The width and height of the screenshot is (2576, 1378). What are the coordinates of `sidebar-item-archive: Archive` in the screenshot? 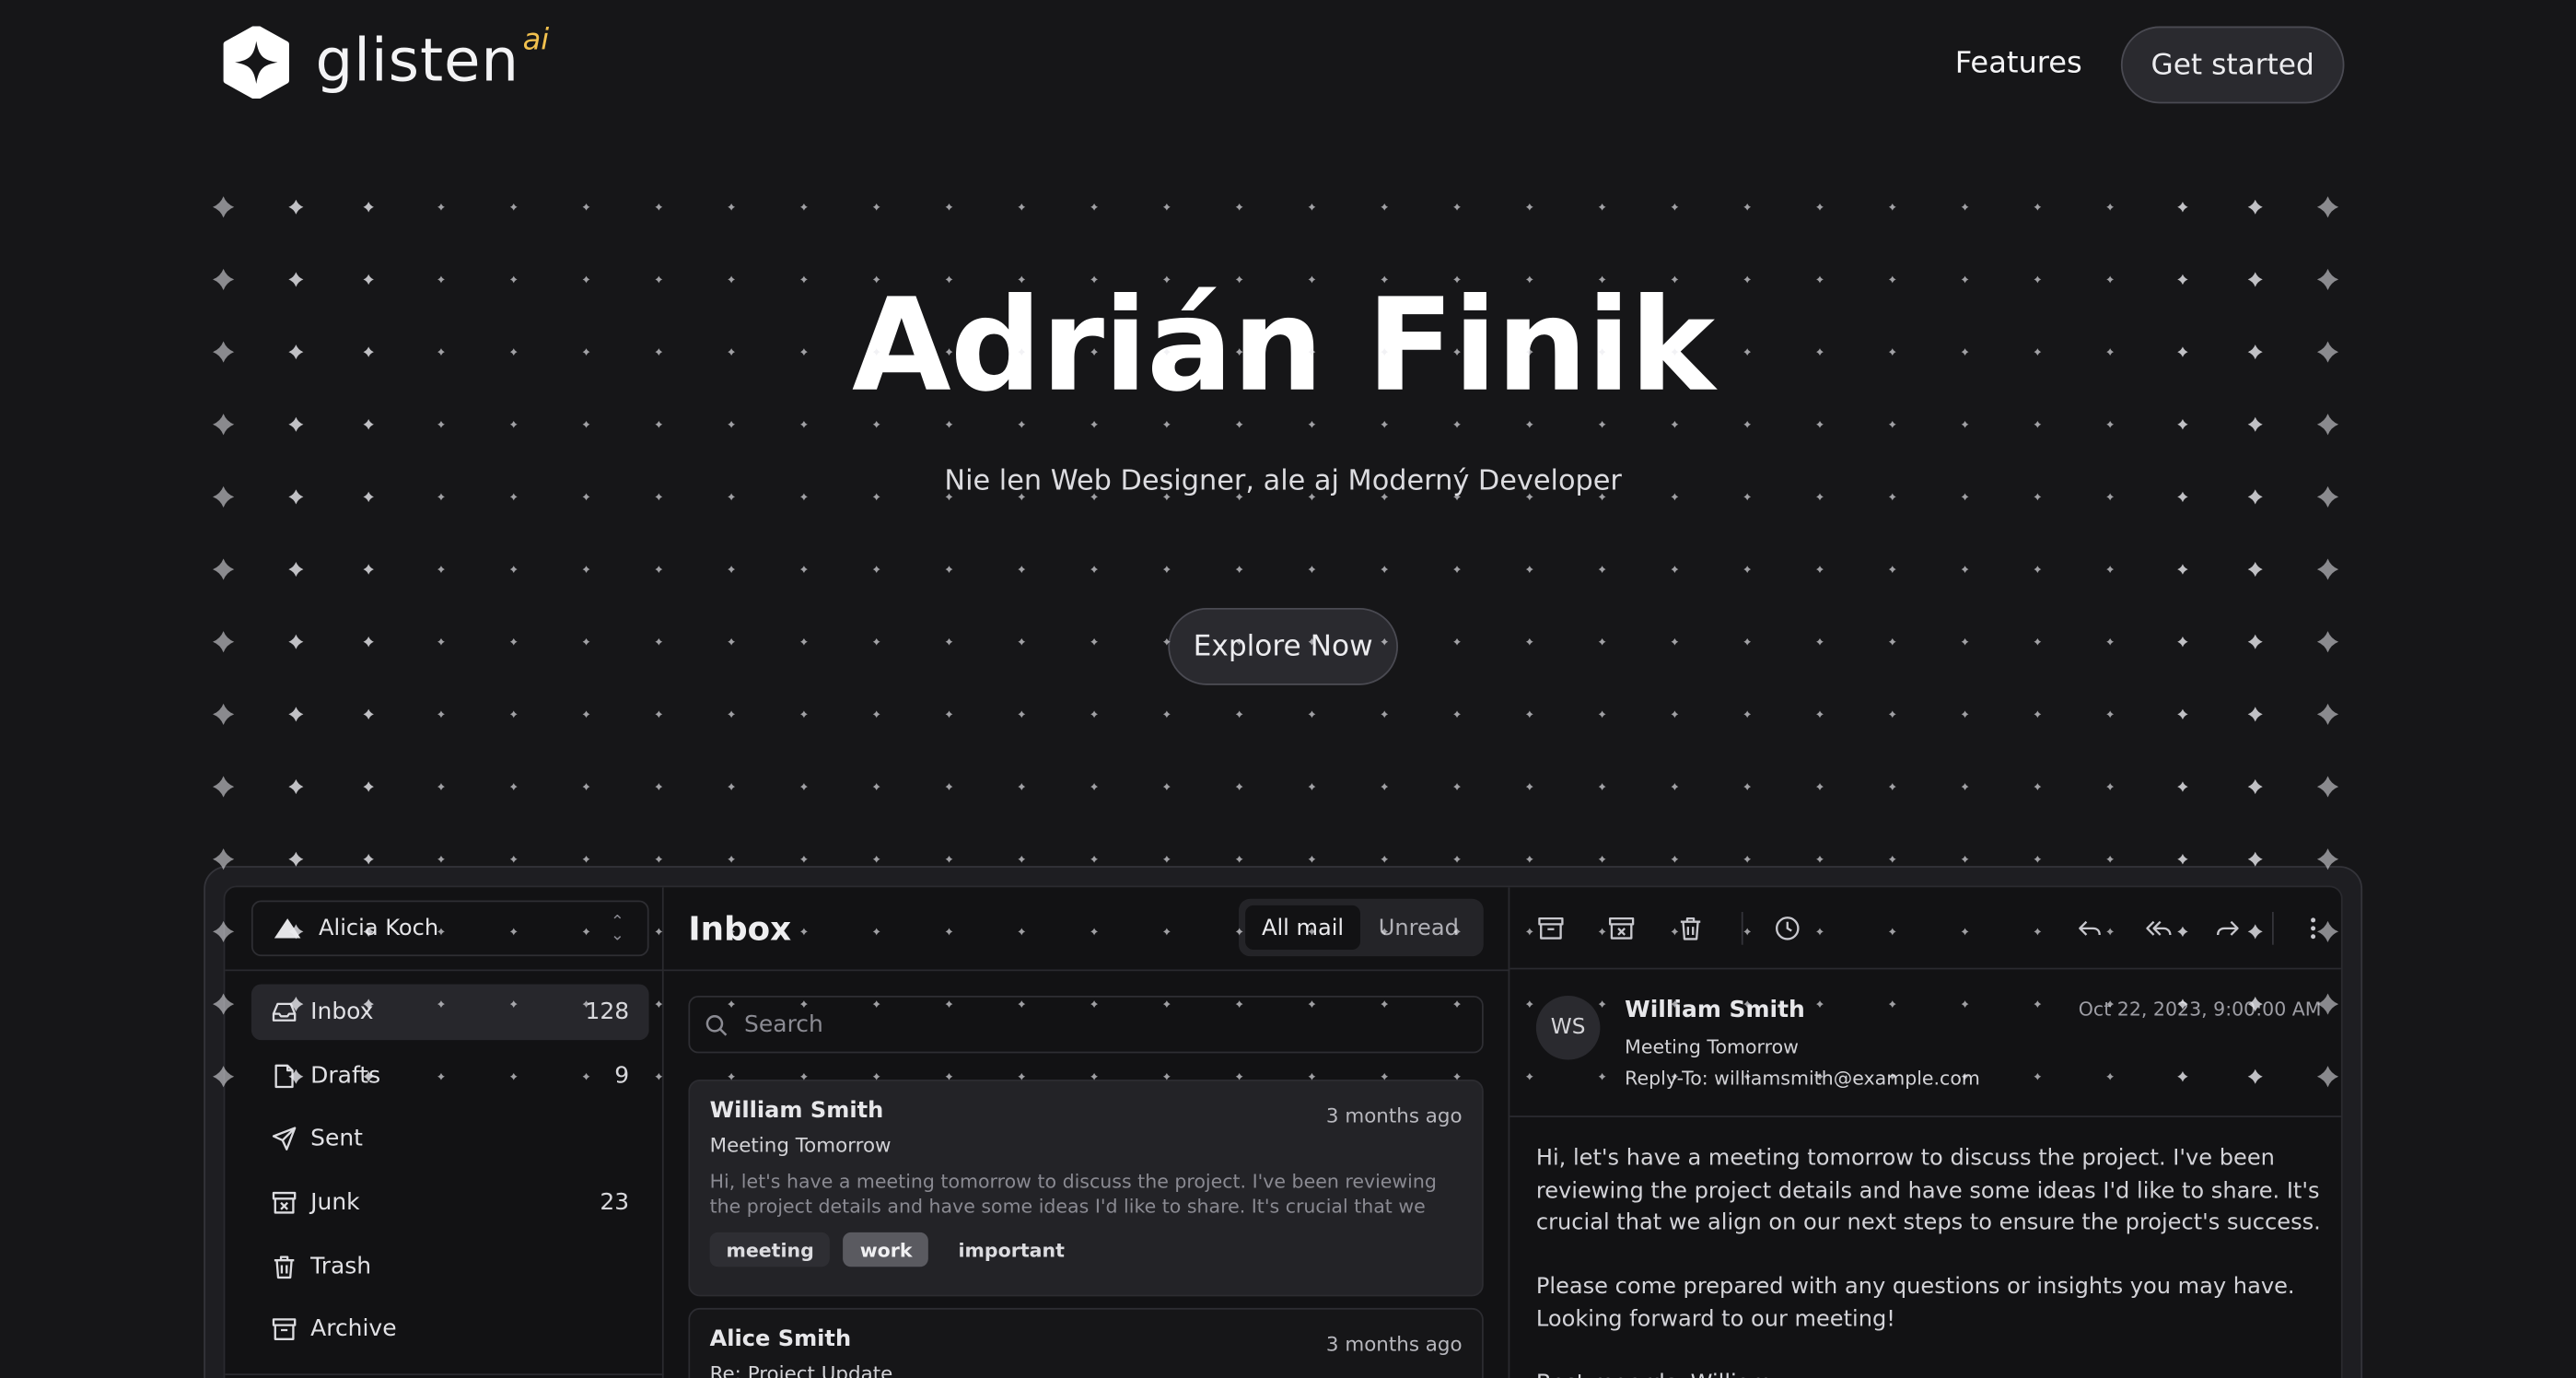 It's located at (450, 1330).